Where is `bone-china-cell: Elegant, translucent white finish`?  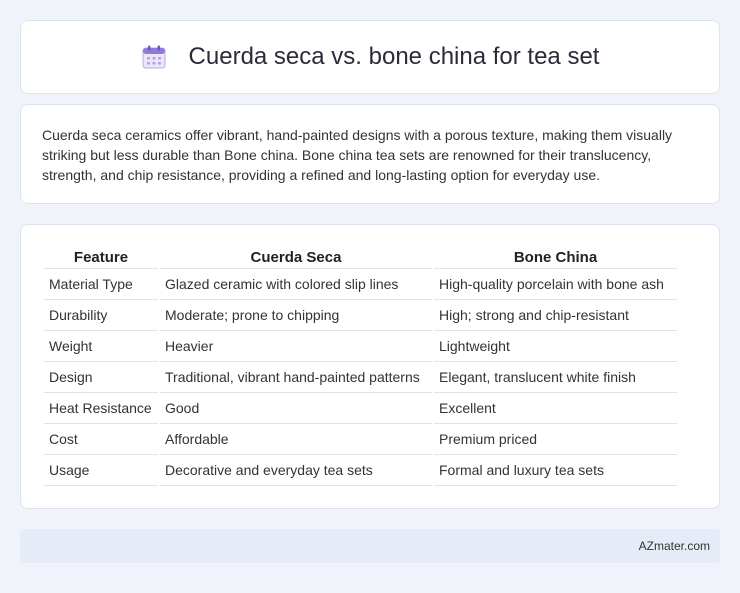 bone-china-cell: Elegant, translucent white finish is located at coordinates (555, 377).